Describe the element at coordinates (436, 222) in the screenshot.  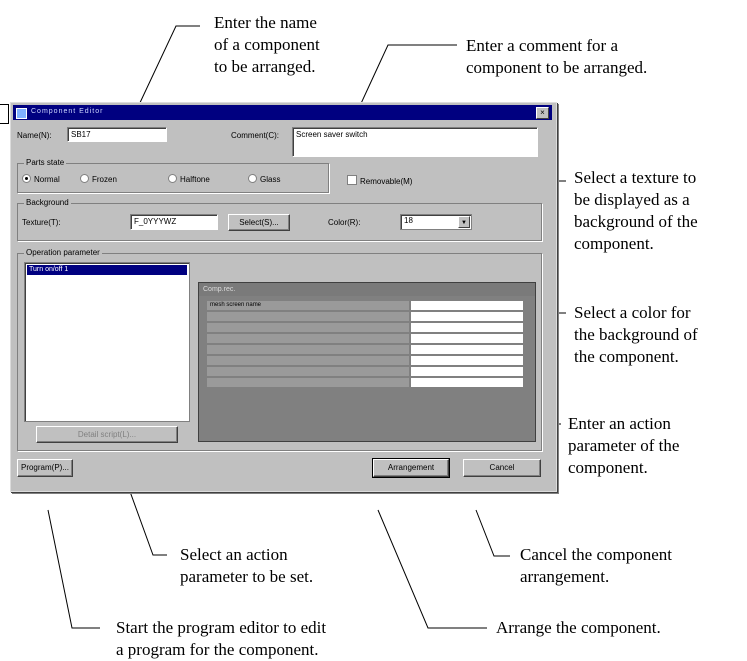
I see `color-combo: 18 ▼` at that location.